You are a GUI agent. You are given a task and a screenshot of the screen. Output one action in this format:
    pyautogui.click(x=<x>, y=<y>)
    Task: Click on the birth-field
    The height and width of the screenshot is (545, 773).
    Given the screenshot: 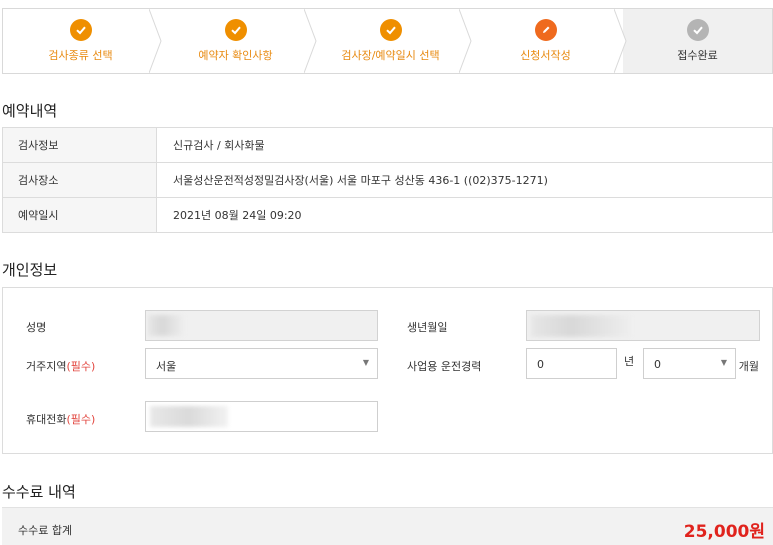 What is the action you would take?
    pyautogui.click(x=643, y=325)
    